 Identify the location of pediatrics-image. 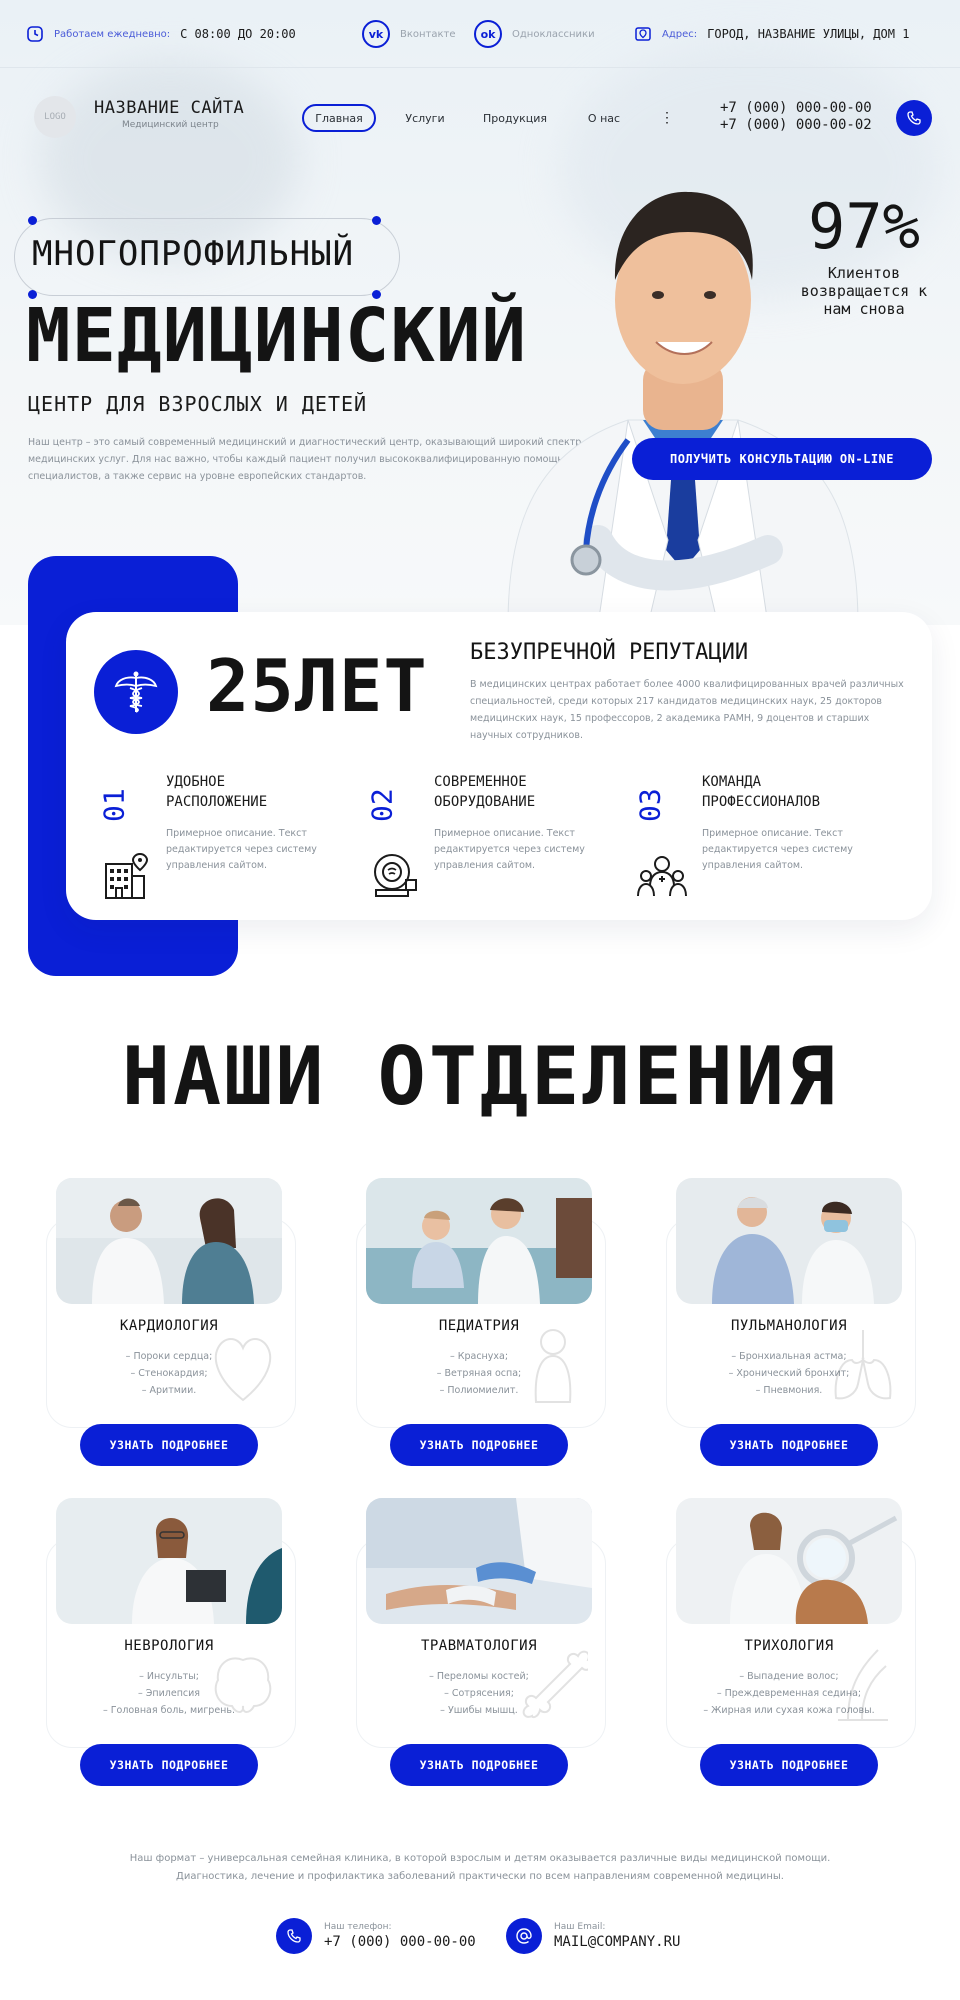
(479, 1241).